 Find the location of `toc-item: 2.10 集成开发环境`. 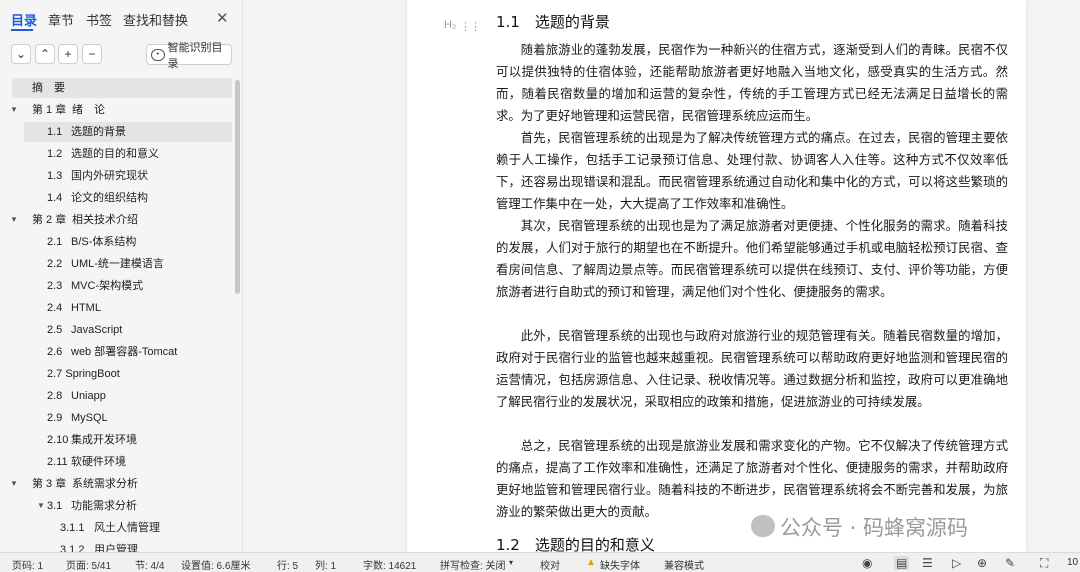

toc-item: 2.10 集成开发环境 is located at coordinates (115, 440).